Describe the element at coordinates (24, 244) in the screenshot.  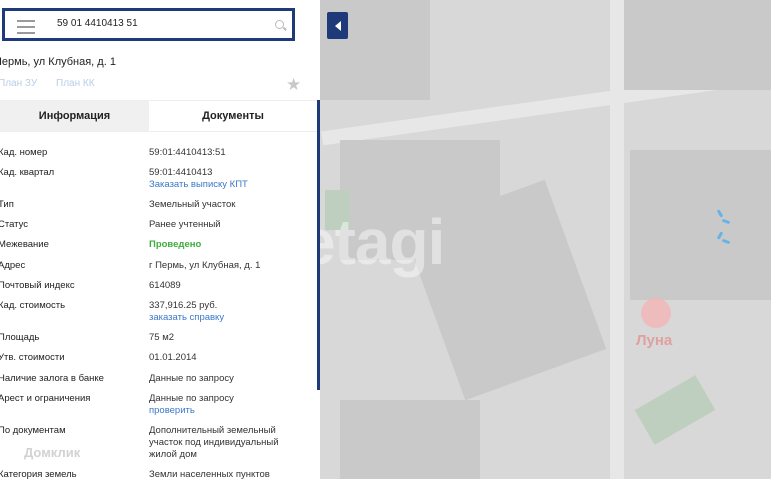
I see `survey-label: Межевание` at that location.